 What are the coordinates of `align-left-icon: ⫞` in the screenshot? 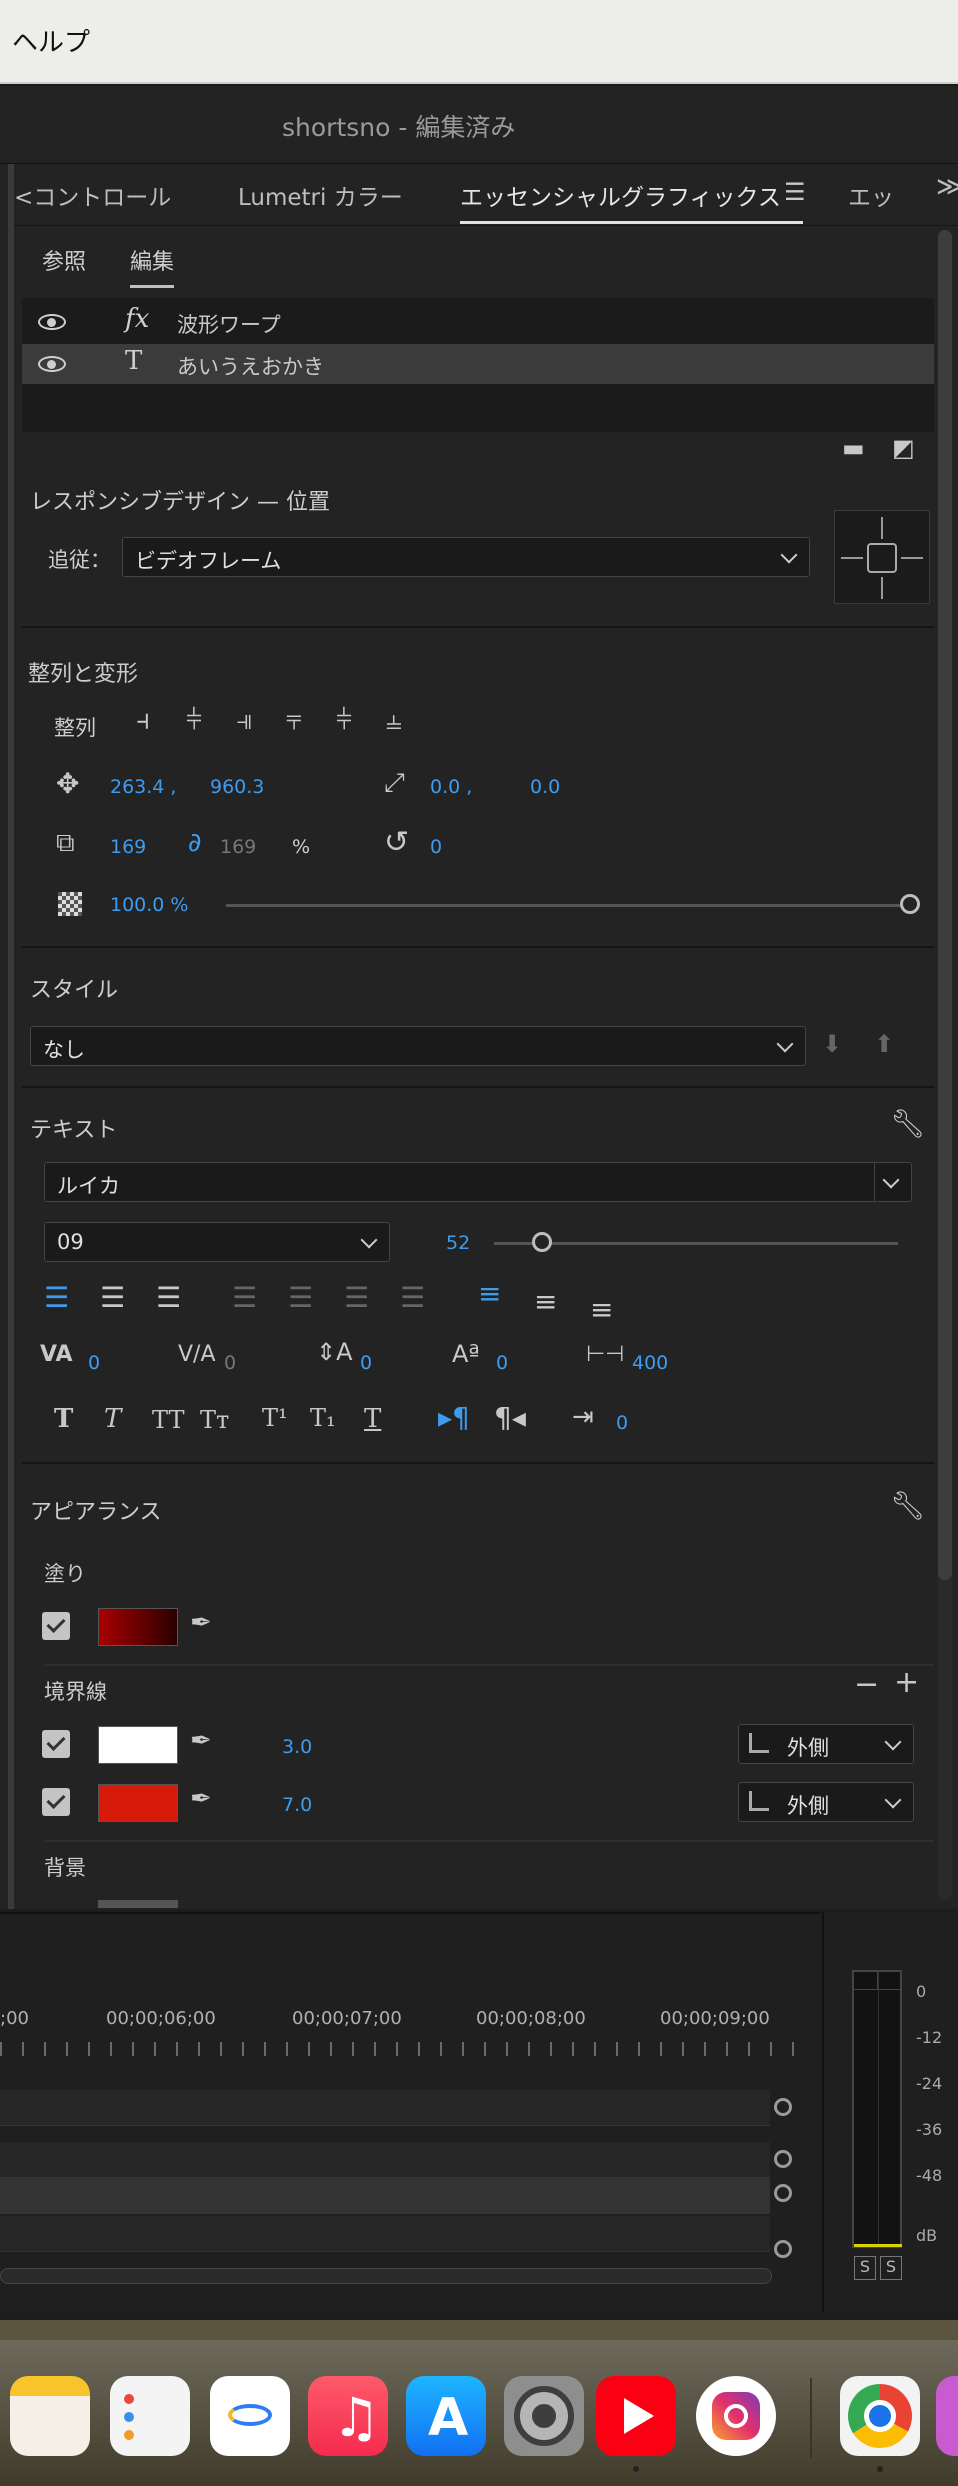 It's located at (143, 720).